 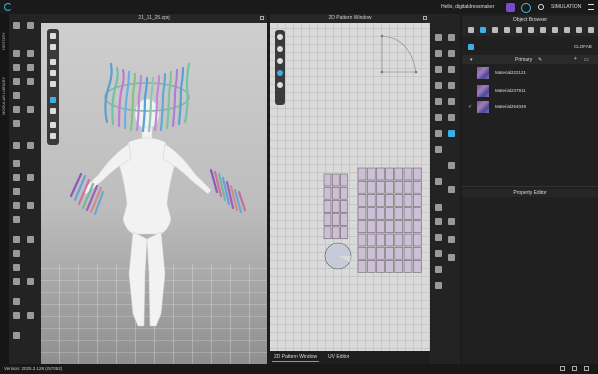 I want to click on ruler-tool-icon, so click(x=30, y=109).